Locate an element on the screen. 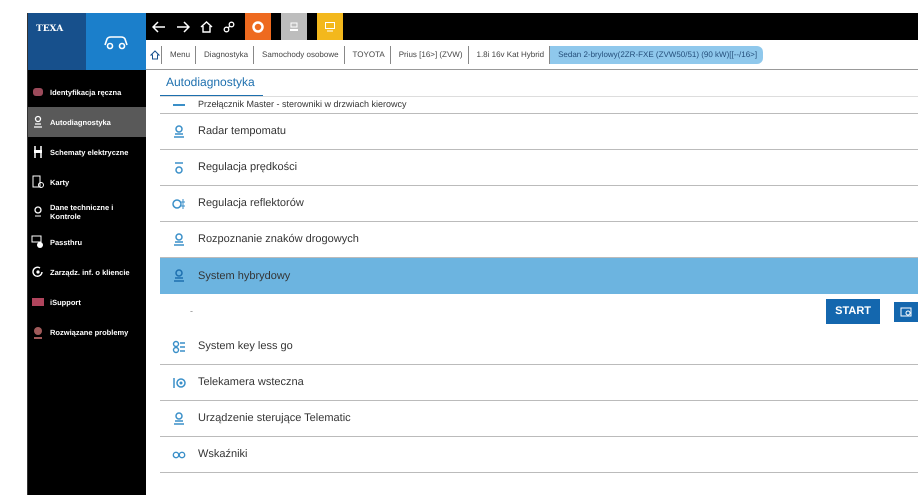 This screenshot has height=495, width=923. device-icon is located at coordinates (294, 26).